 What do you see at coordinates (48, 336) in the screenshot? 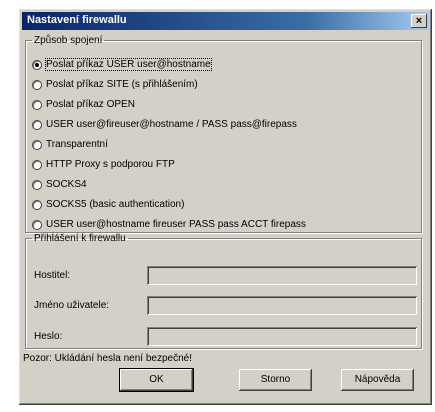
I see `password-label: Heslo:` at bounding box center [48, 336].